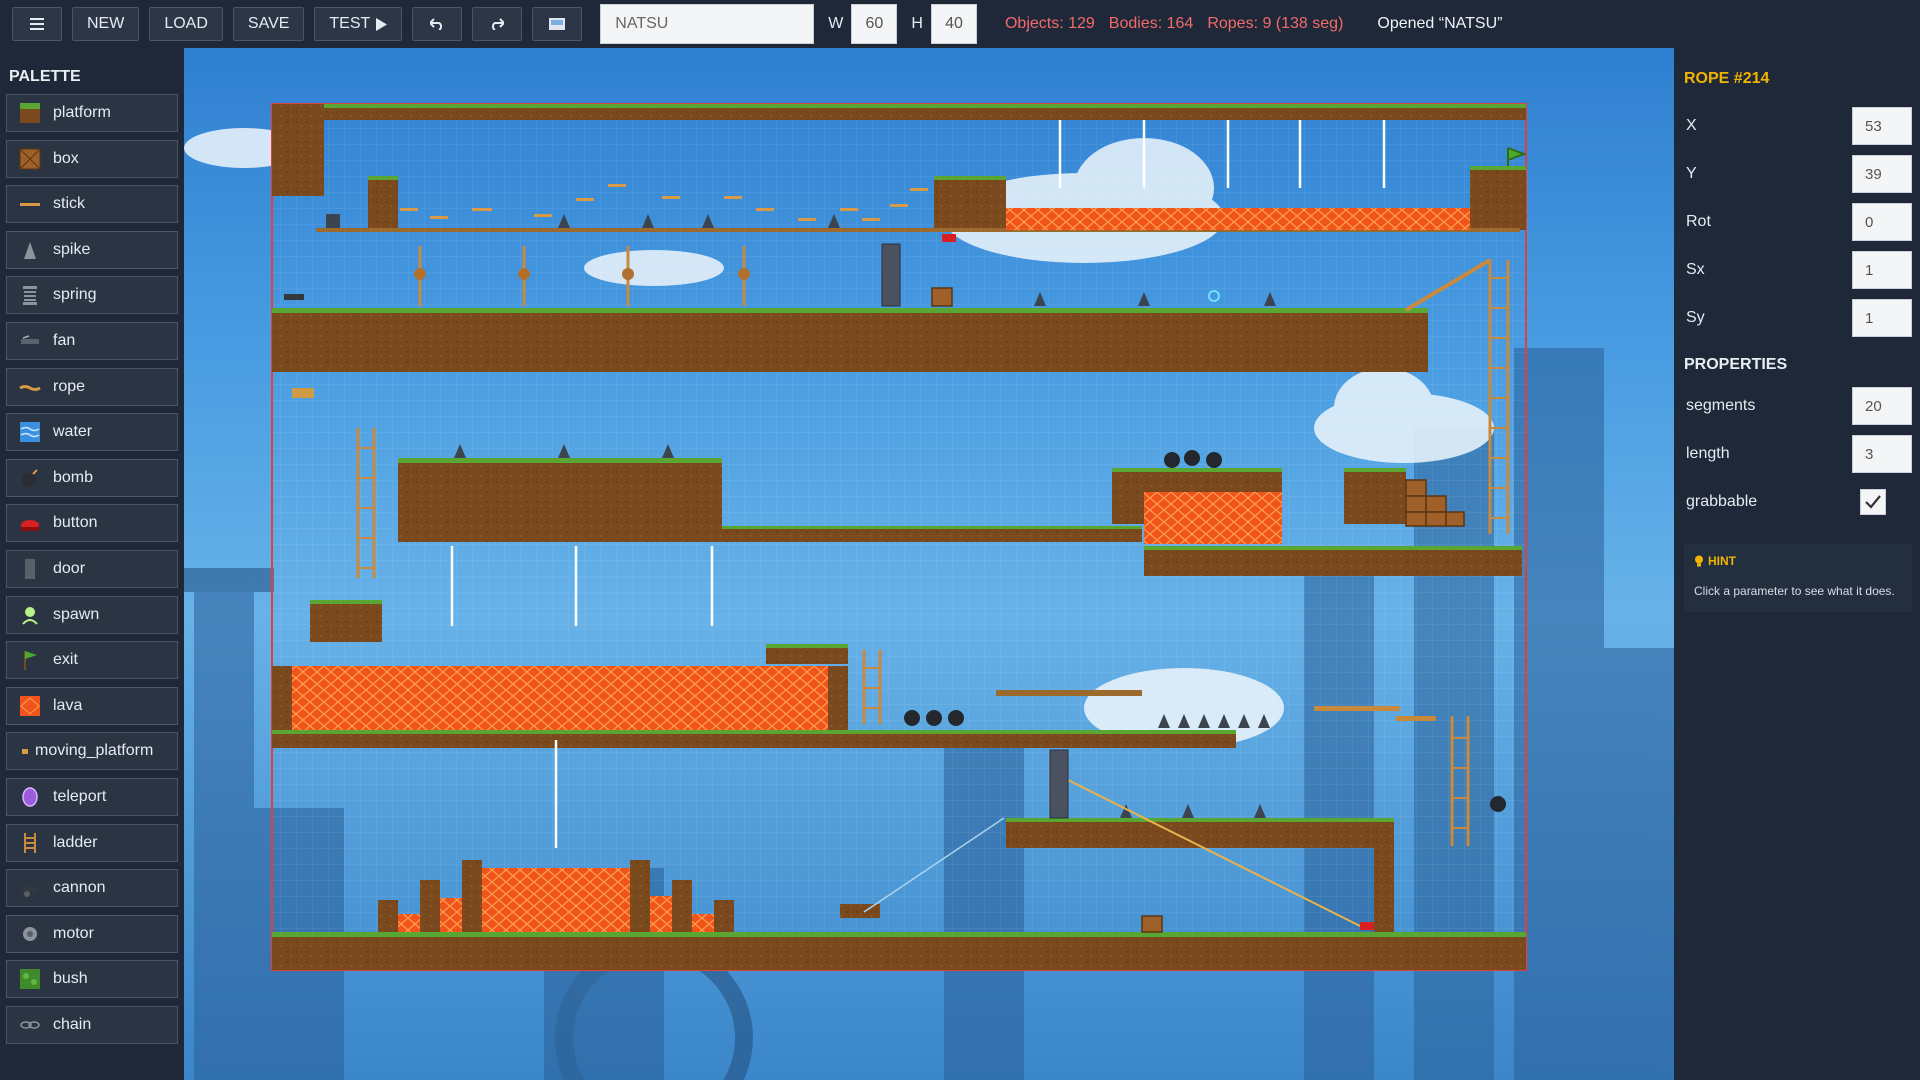  Describe the element at coordinates (69, 568) in the screenshot. I see `palette-item-label: door` at that location.